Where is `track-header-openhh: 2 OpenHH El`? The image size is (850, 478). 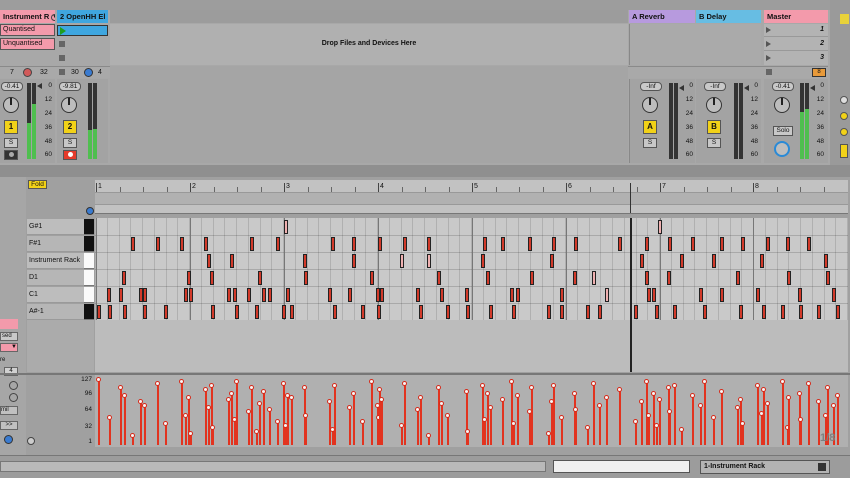 track-header-openhh: 2 OpenHH El is located at coordinates (82, 16).